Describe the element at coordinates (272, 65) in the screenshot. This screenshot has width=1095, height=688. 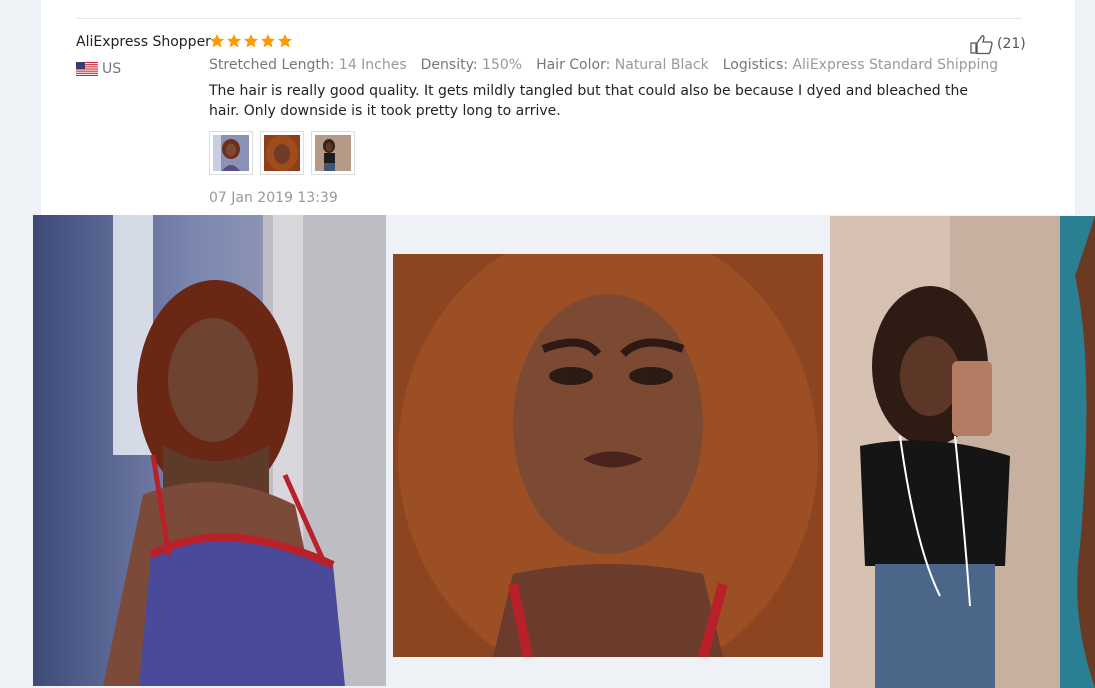
I see `attr-label: Stretched Length:` at that location.